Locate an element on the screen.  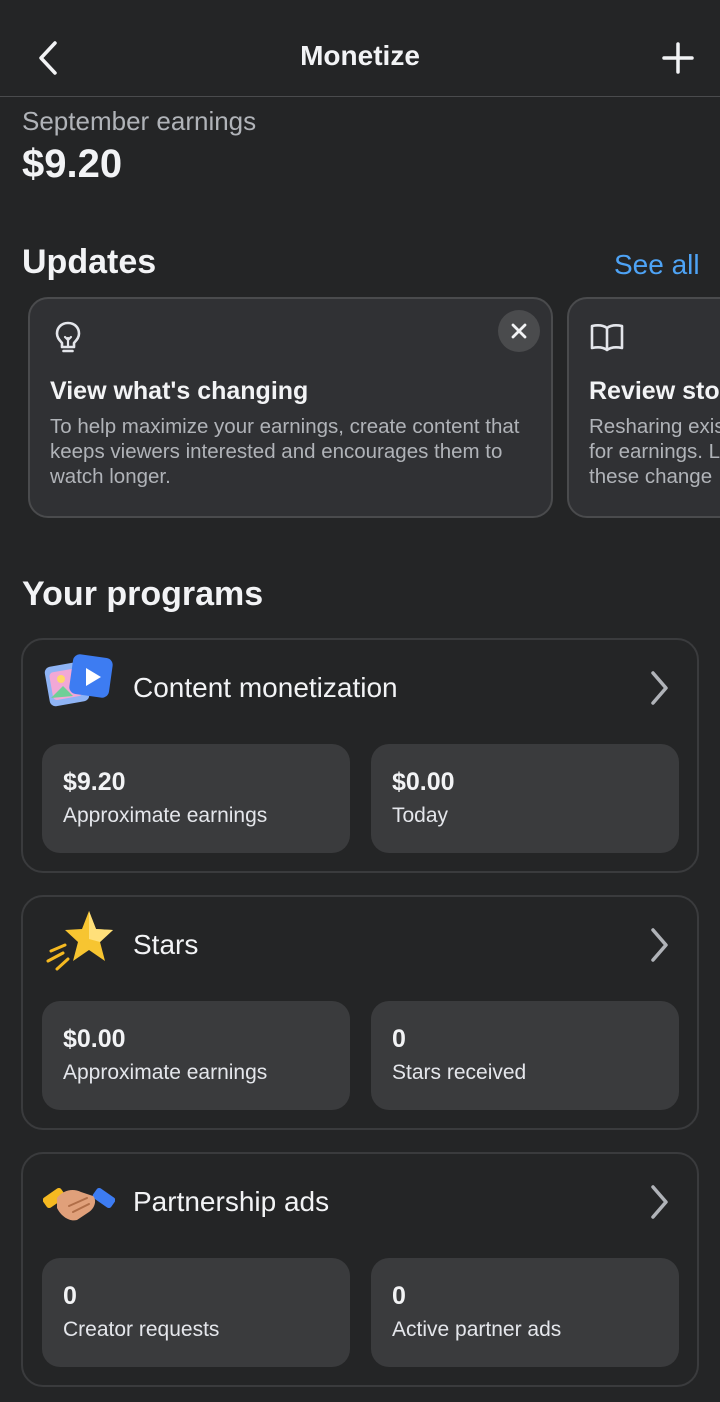
stat-label: Active partner ads is located at coordinates (477, 1329).